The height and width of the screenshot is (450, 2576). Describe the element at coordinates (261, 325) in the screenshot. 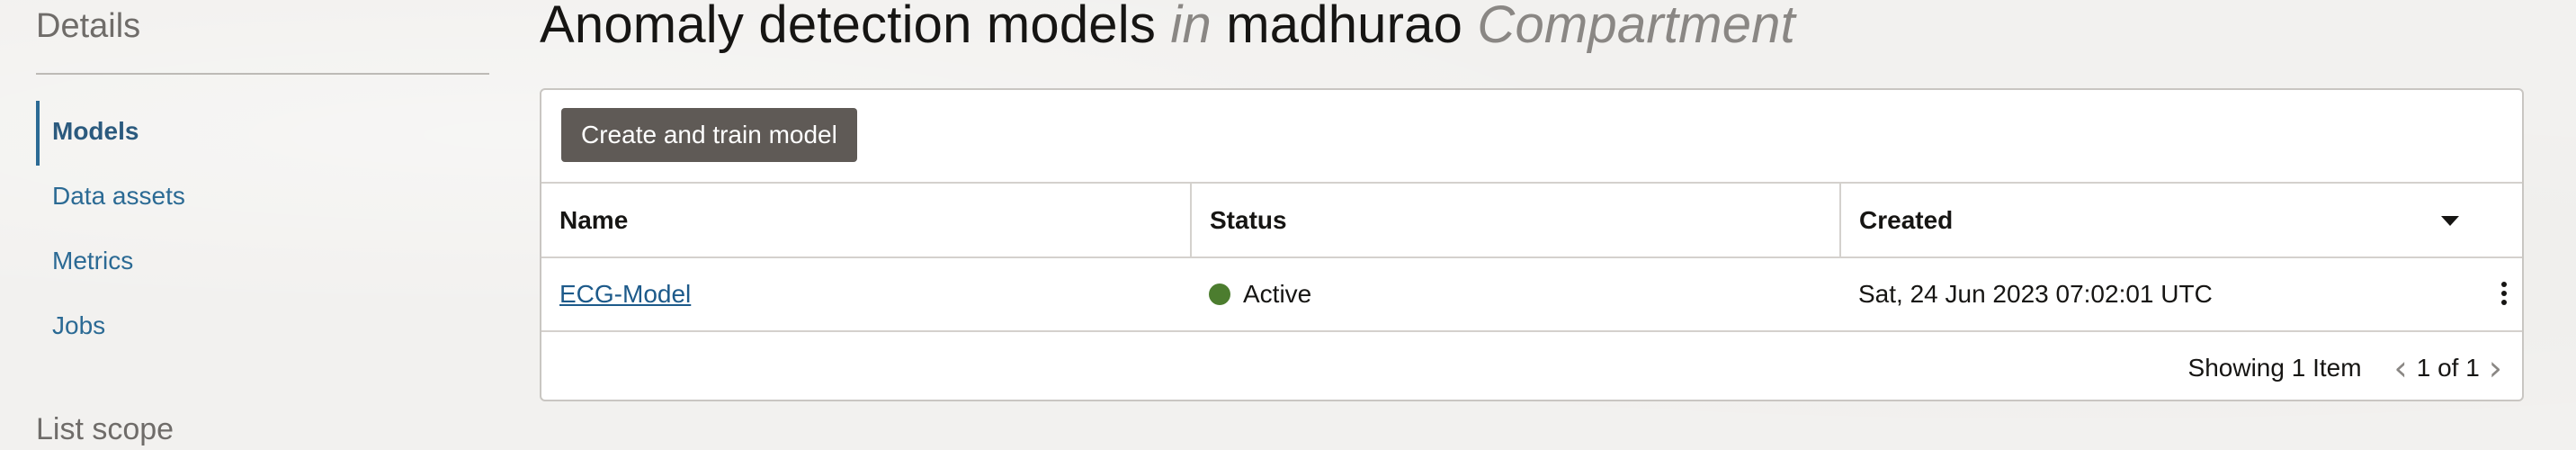

I see `sidebar-item-jobs: Jobs` at that location.